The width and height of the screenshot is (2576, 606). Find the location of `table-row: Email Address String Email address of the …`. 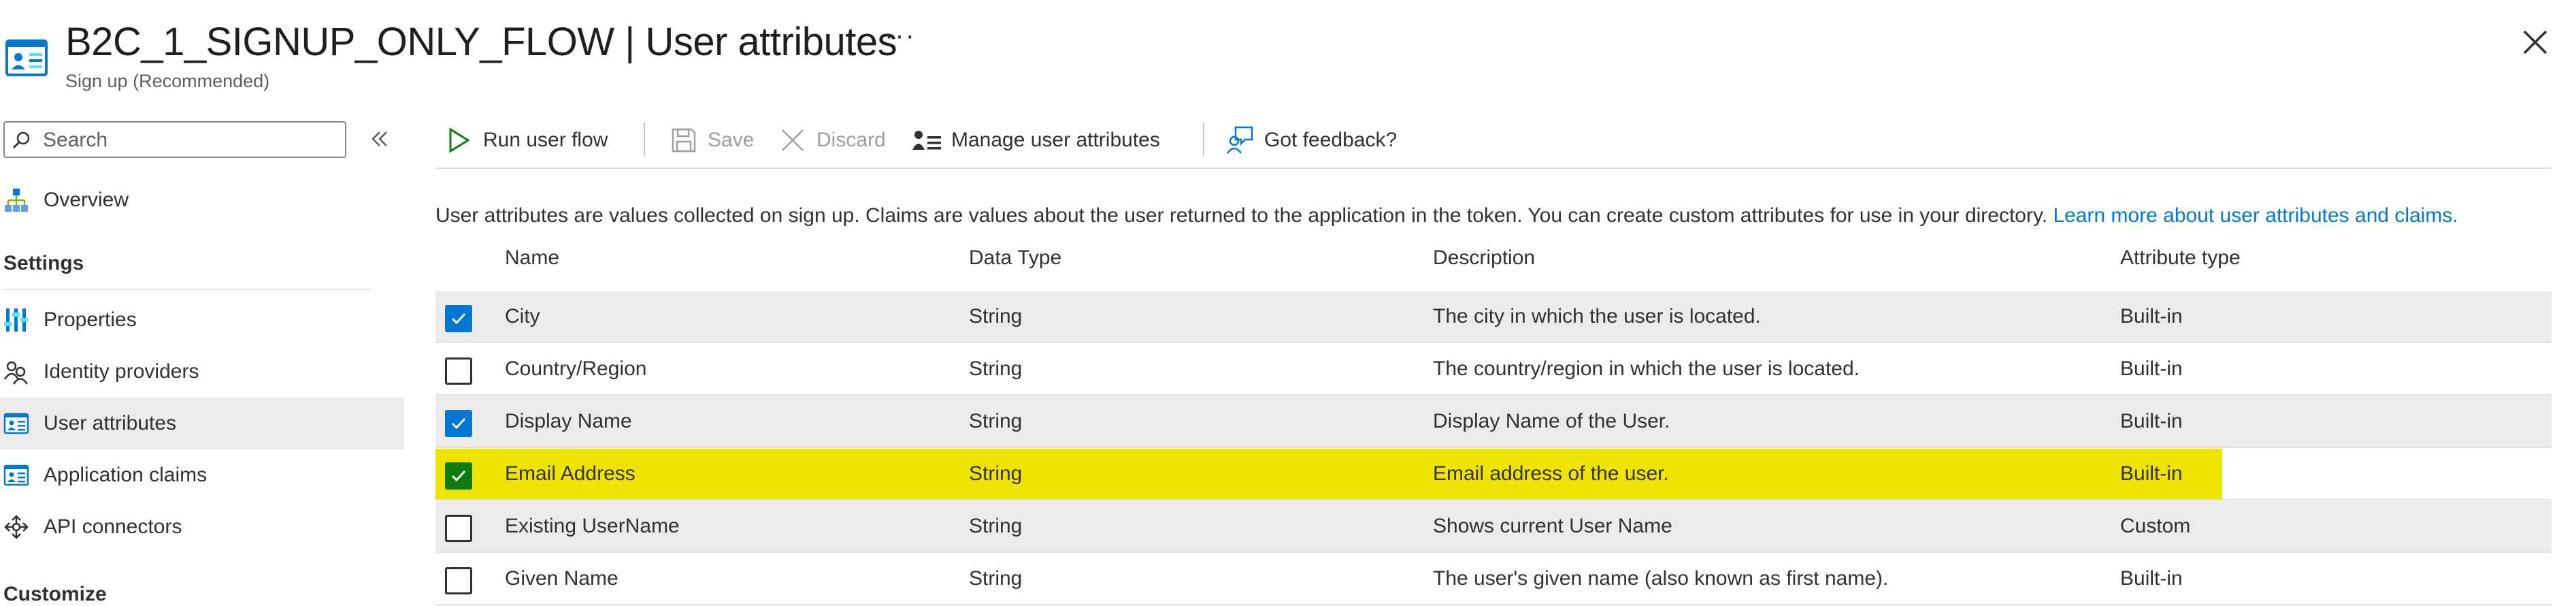

table-row: Email Address String Email address of the … is located at coordinates (1493, 474).